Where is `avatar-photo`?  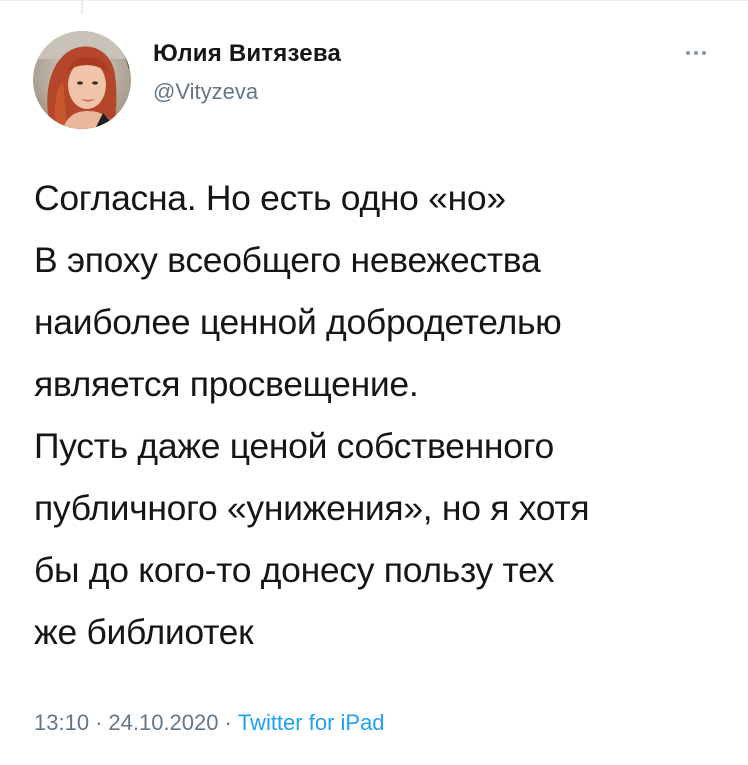
avatar-photo is located at coordinates (82, 80).